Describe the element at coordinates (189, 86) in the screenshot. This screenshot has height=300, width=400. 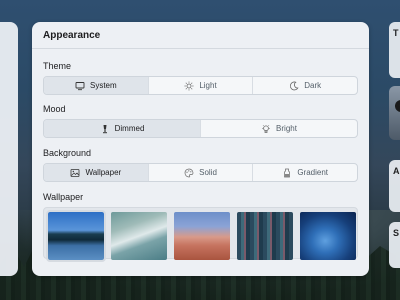
I see `sun-icon` at that location.